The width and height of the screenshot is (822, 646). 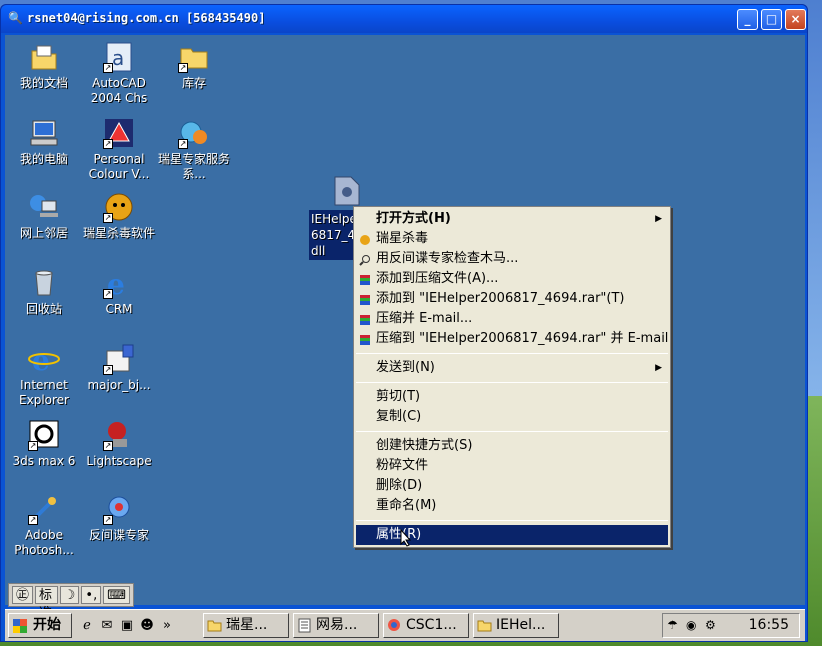 I want to click on more-chevron-icon: », so click(x=167, y=626).